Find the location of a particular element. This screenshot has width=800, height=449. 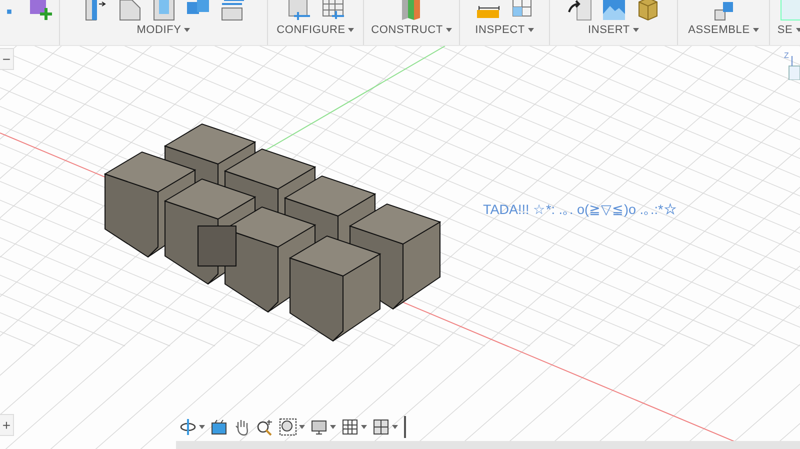

split-body-icon is located at coordinates (231, 11).